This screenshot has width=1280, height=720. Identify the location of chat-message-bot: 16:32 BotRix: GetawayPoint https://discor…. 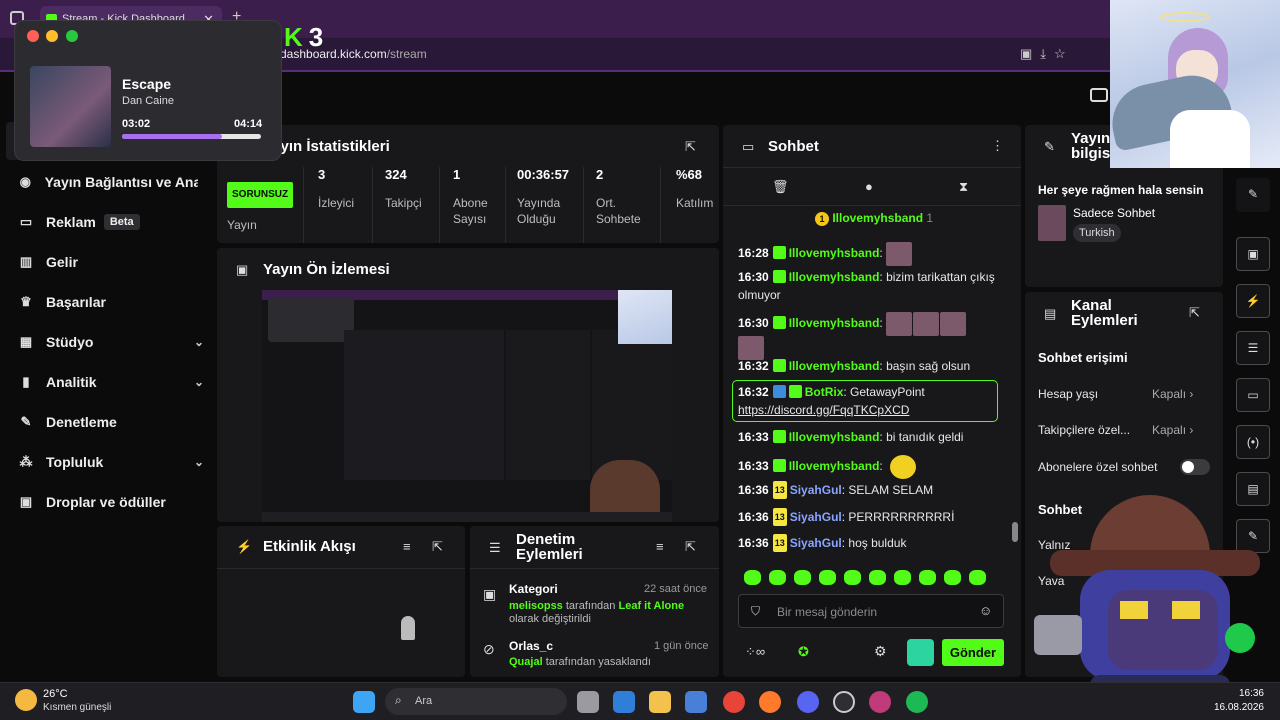
(870, 401).